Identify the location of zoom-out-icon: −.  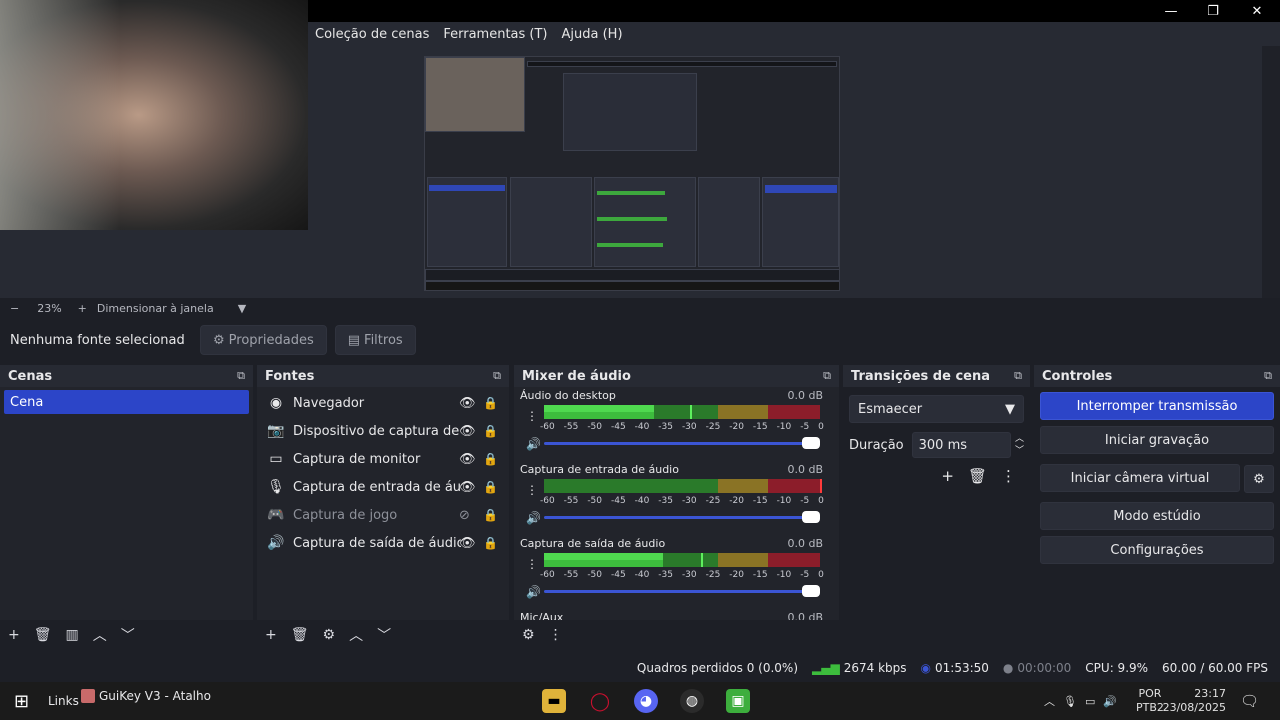
(14, 308).